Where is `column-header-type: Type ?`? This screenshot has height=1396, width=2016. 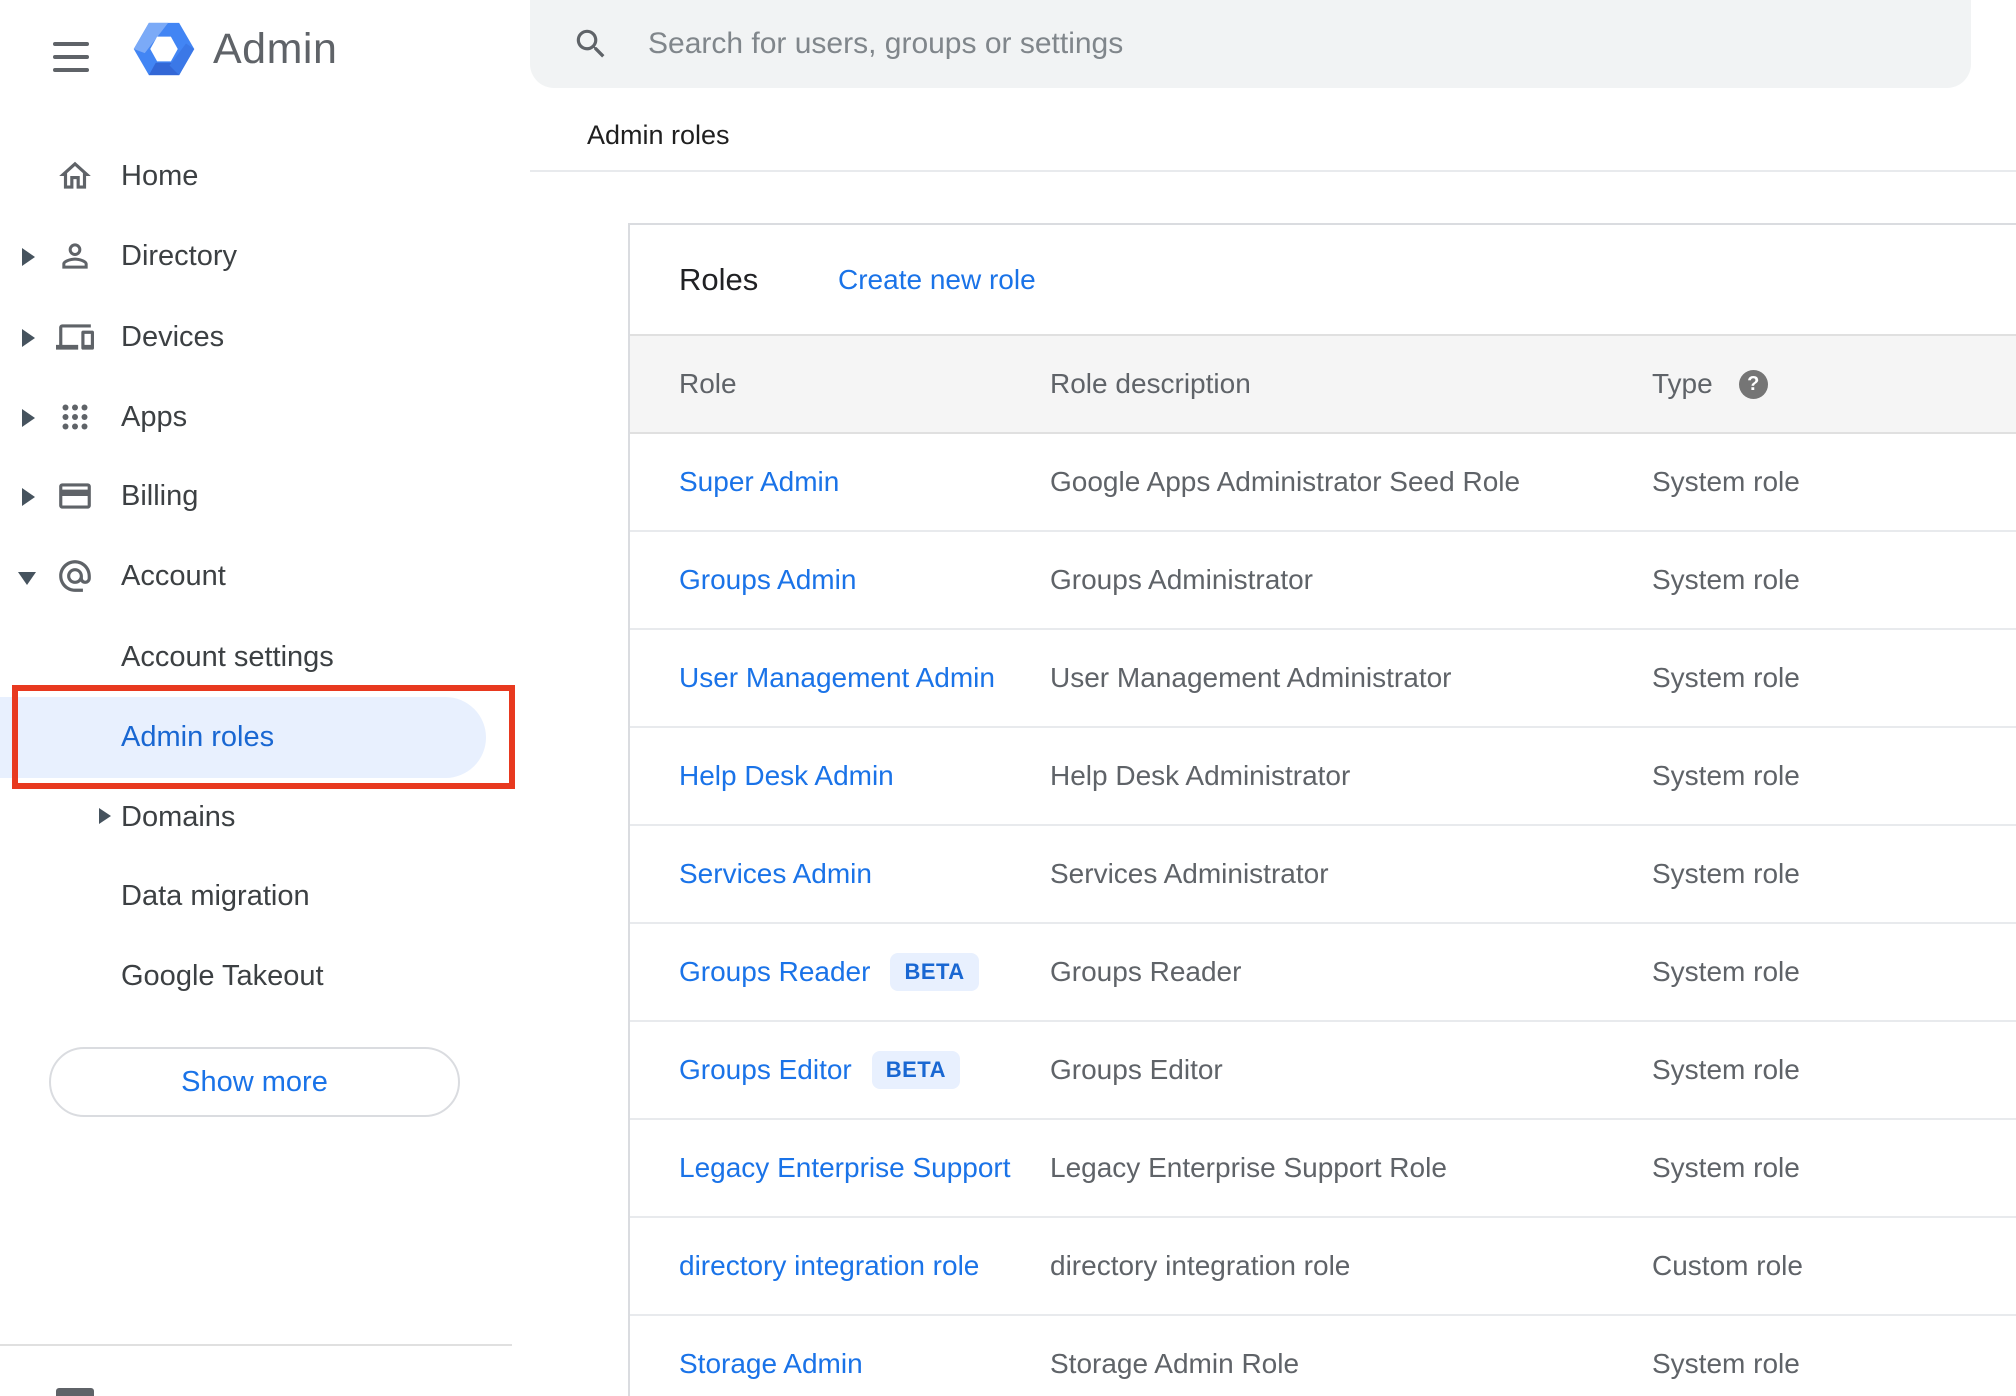
column-header-type: Type ? is located at coordinates (1710, 384).